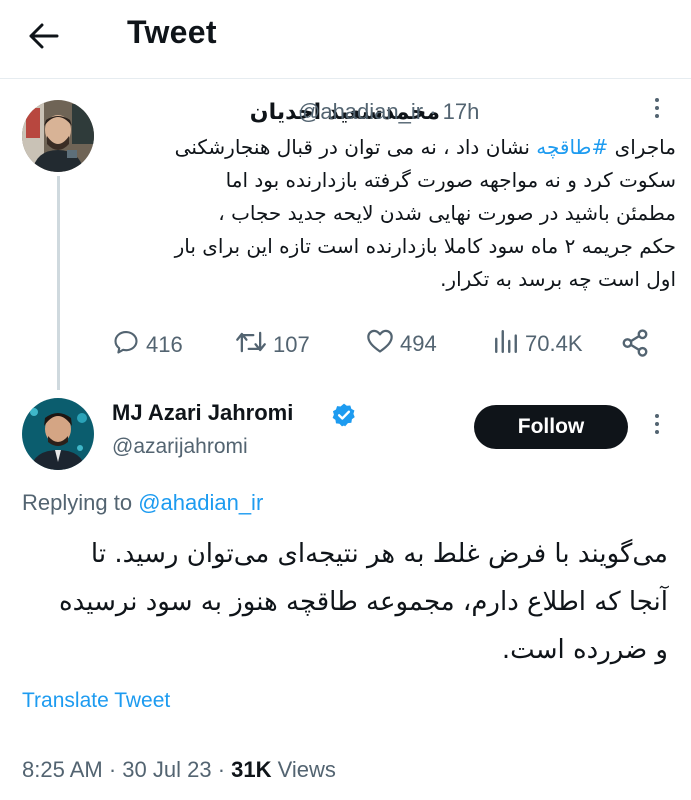 This screenshot has height=800, width=691. What do you see at coordinates (345, 39) in the screenshot?
I see `top-bar` at bounding box center [345, 39].